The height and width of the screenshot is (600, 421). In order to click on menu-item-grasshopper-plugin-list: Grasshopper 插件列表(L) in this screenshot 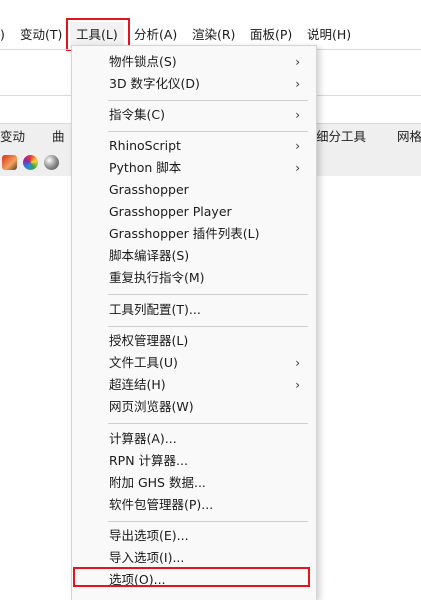, I will do `click(194, 234)`.